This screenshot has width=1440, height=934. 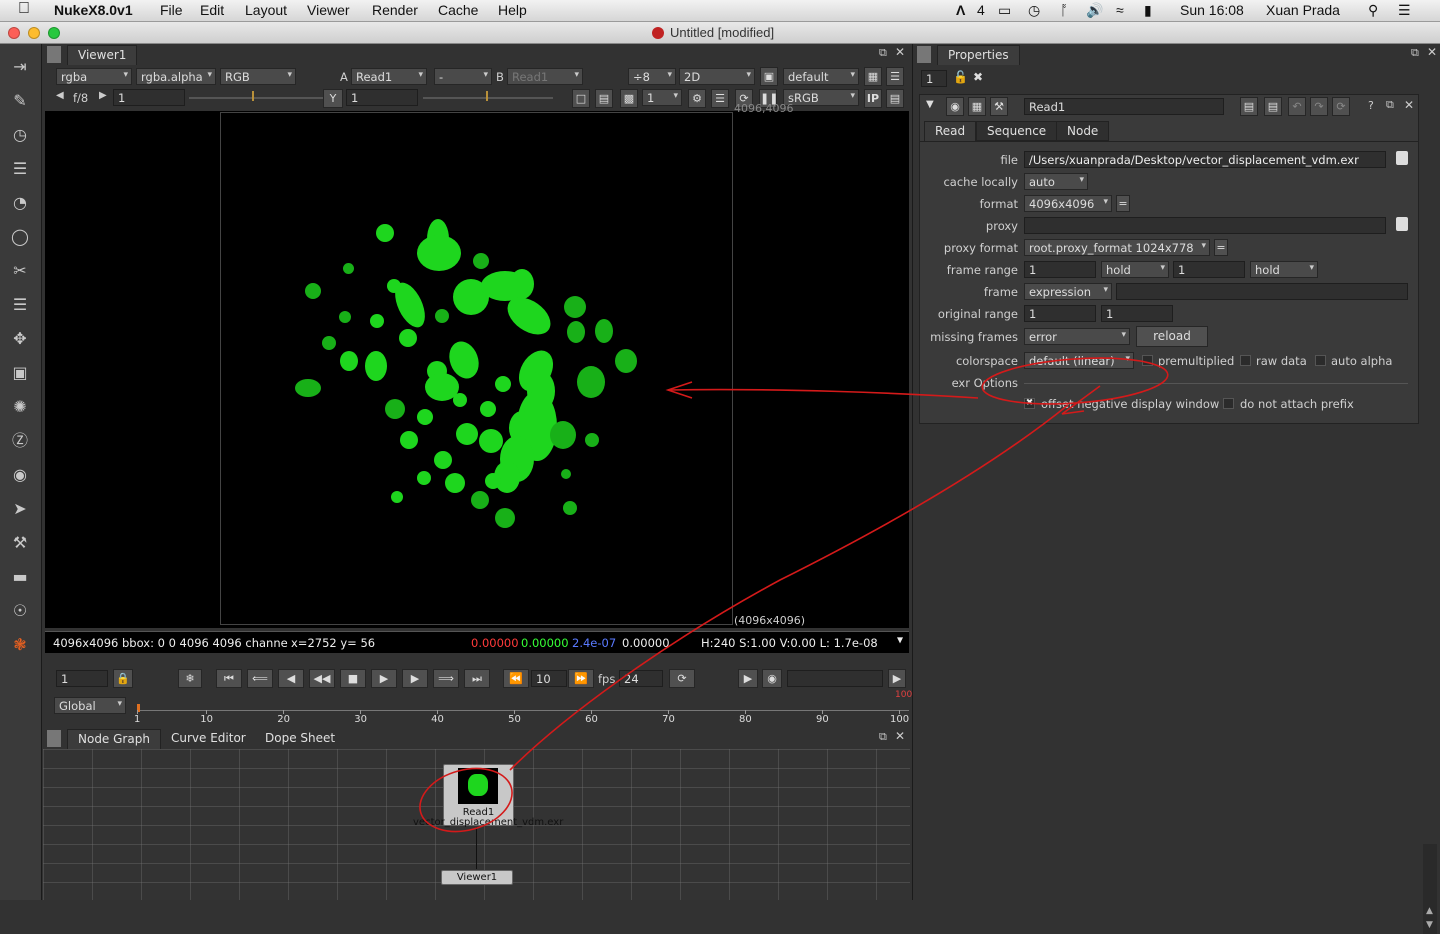 I want to click on toolbar-furnace-icon: ▬, so click(x=20, y=577).